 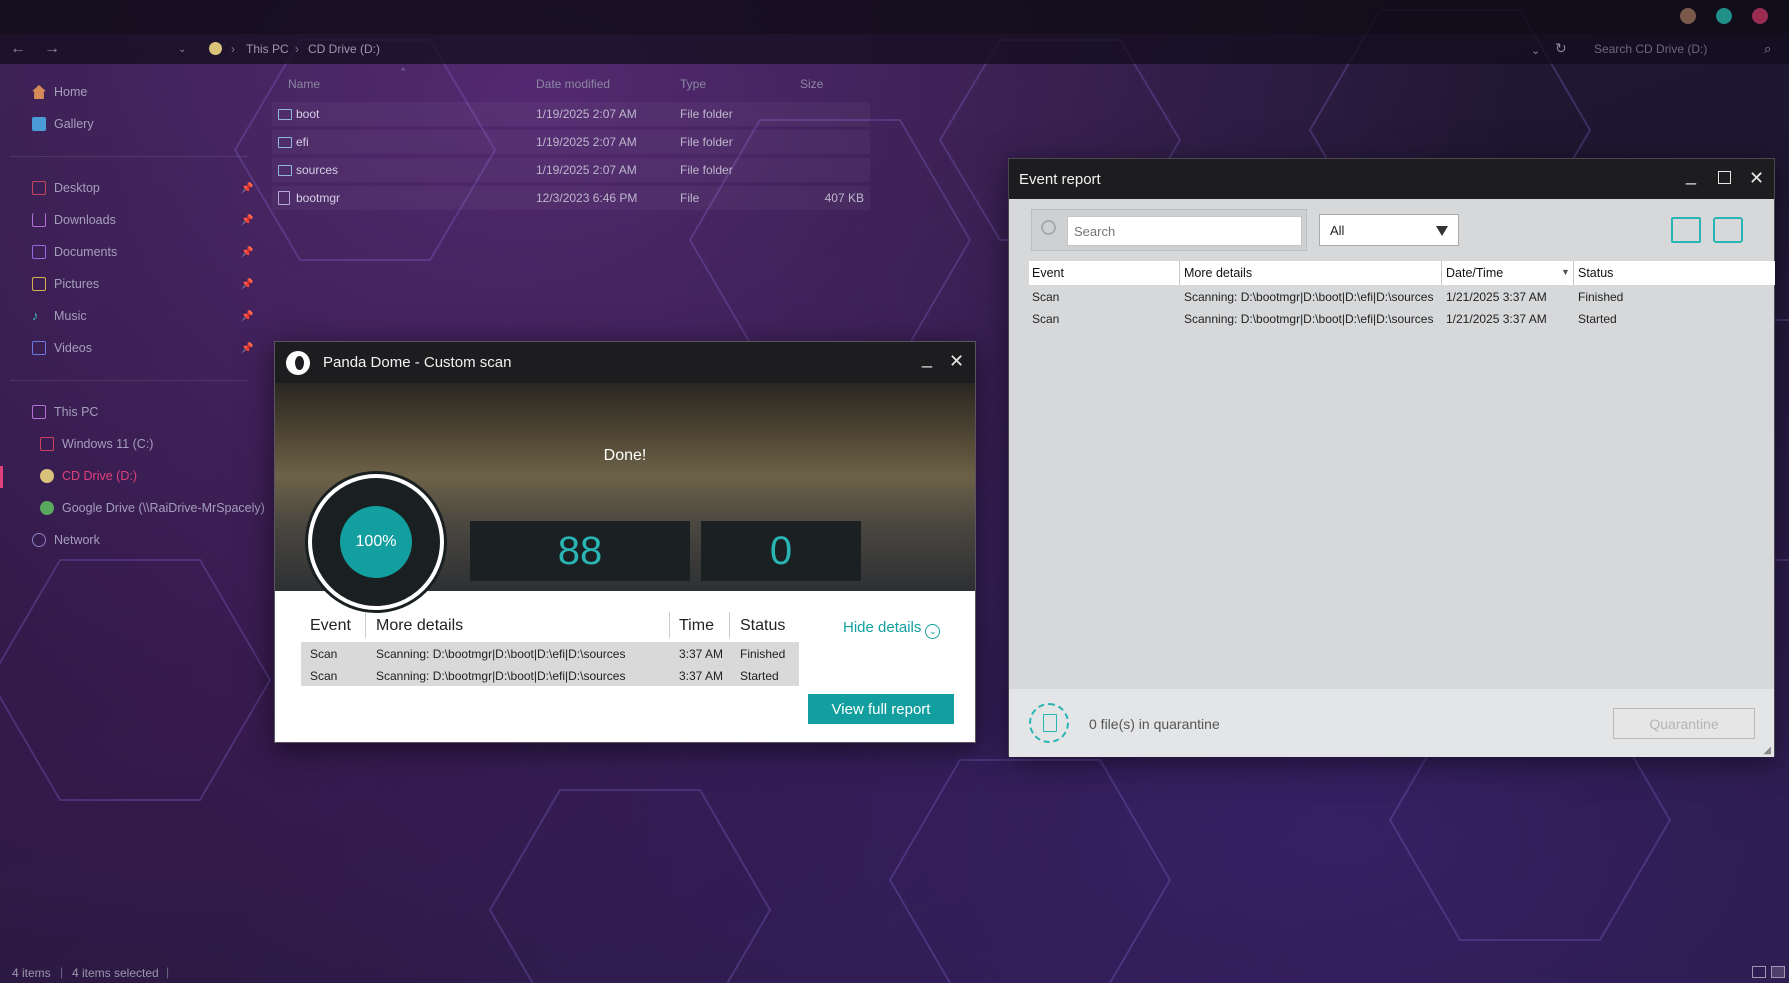 What do you see at coordinates (1046, 319) in the screenshot?
I see `event-cell: Scan` at bounding box center [1046, 319].